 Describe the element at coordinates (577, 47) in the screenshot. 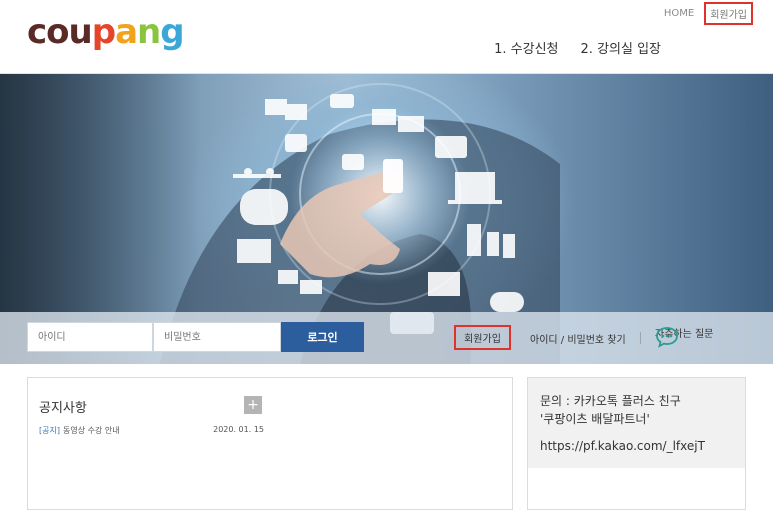

I see `main-nav: 1. 수강신청 2. 강의실 입장` at that location.